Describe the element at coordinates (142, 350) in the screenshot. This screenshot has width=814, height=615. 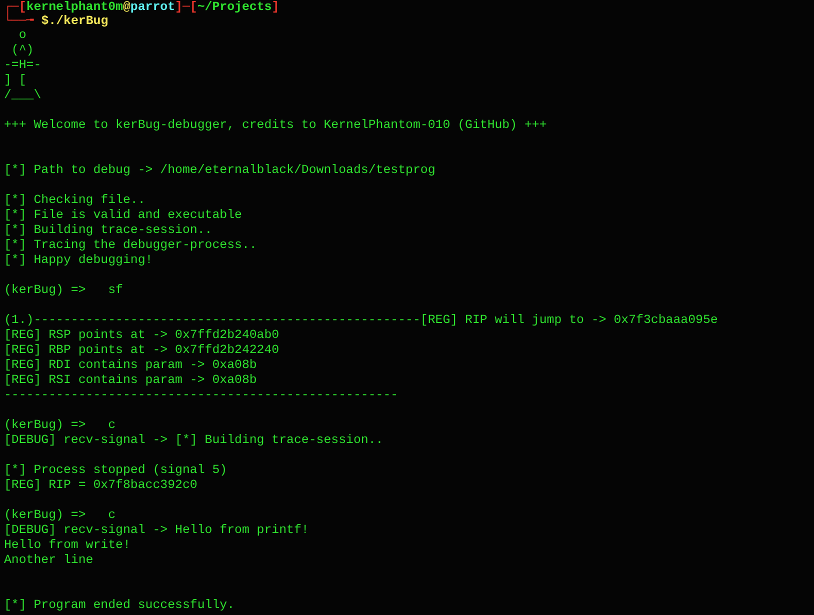
I see `output-line: [REG] RBP points at -> 0x7ffd2b242240` at that location.